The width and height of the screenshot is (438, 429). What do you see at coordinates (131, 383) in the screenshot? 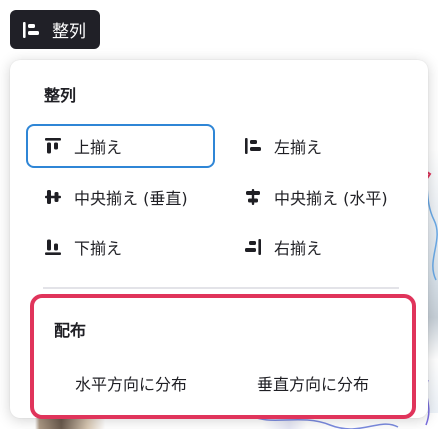
I see `distribute-horizontal-button: 水平方向に分布` at bounding box center [131, 383].